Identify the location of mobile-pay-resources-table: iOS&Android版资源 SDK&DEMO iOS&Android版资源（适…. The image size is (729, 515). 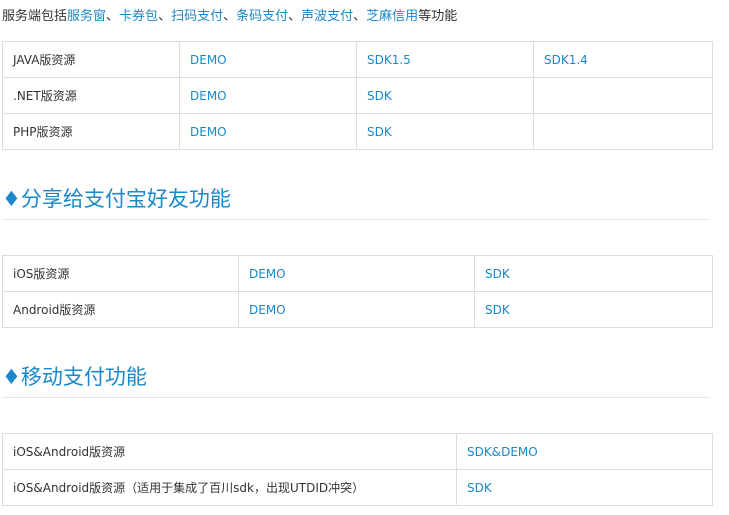
(357, 469).